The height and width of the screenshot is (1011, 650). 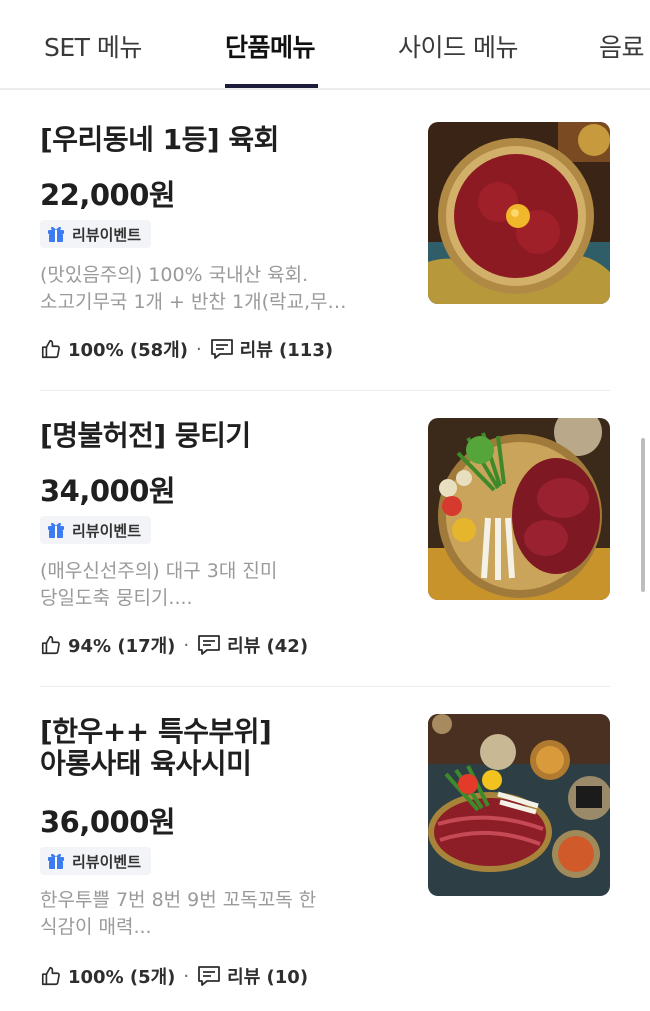 What do you see at coordinates (108, 195) in the screenshot?
I see `menu-item-price: 22,000원` at bounding box center [108, 195].